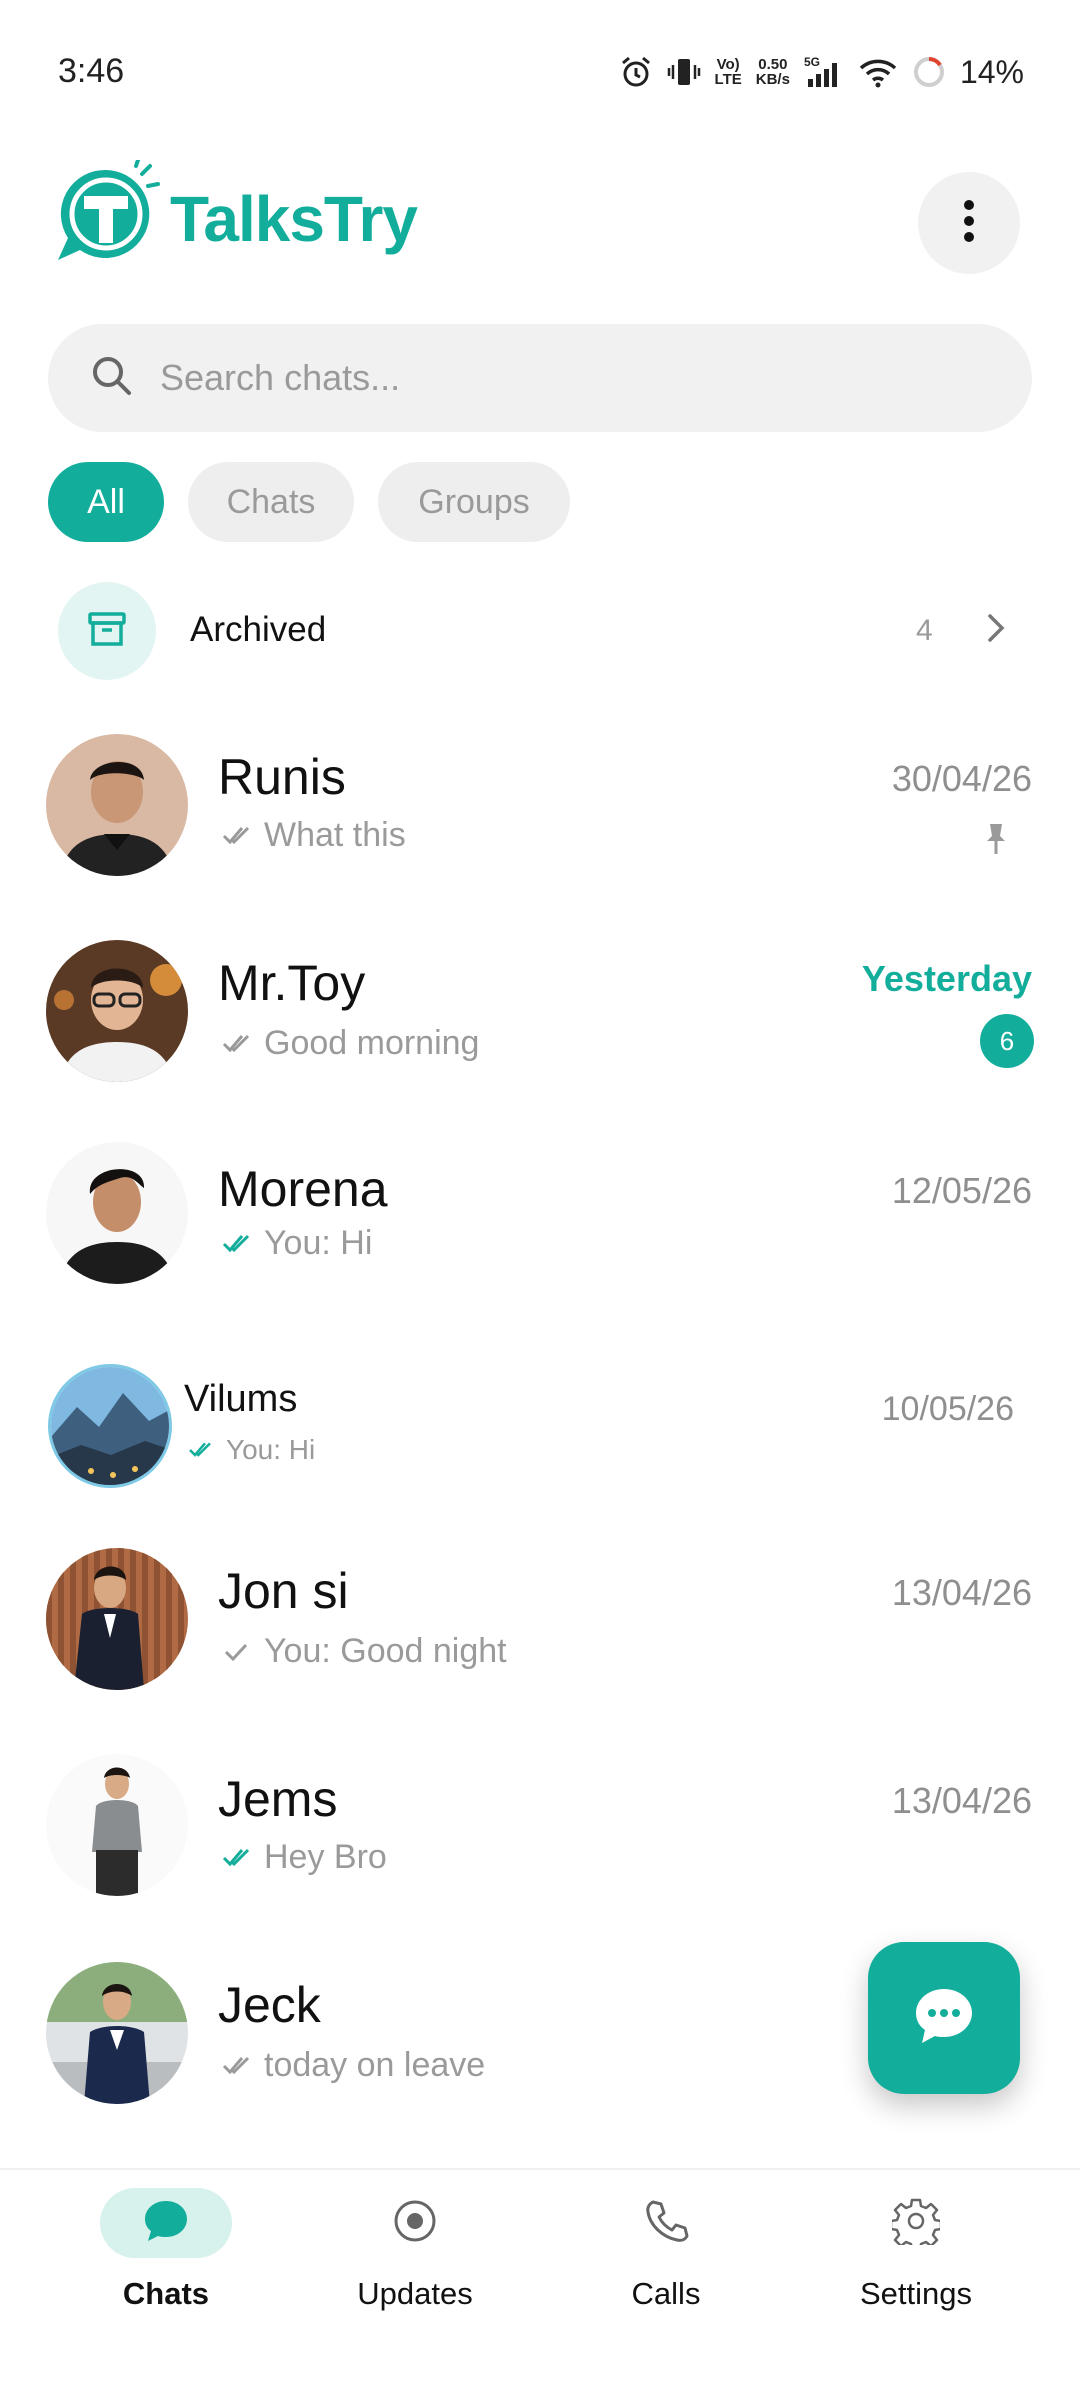  Describe the element at coordinates (325, 1857) in the screenshot. I see `chat-preview-text: Hey Bro` at that location.